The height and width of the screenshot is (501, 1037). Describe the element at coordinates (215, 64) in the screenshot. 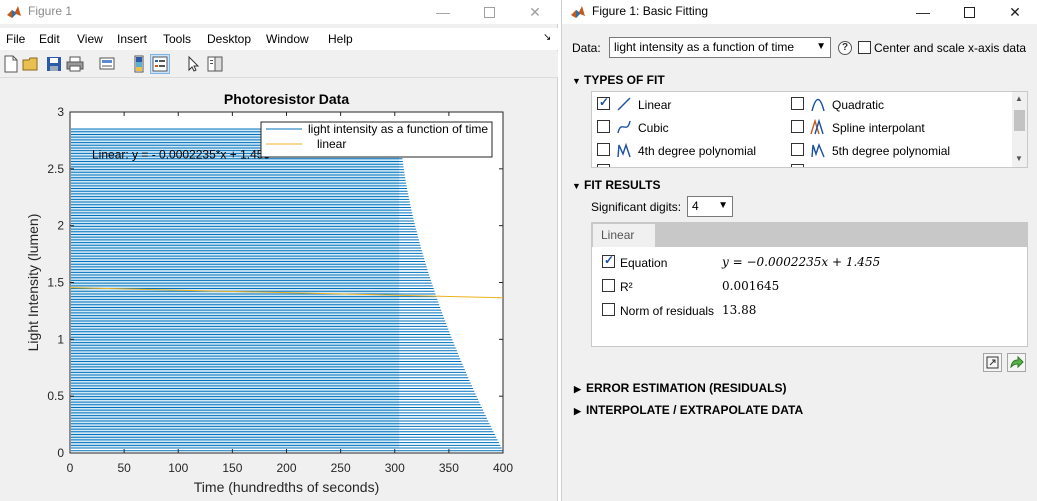

I see `property-inspector-icon` at that location.